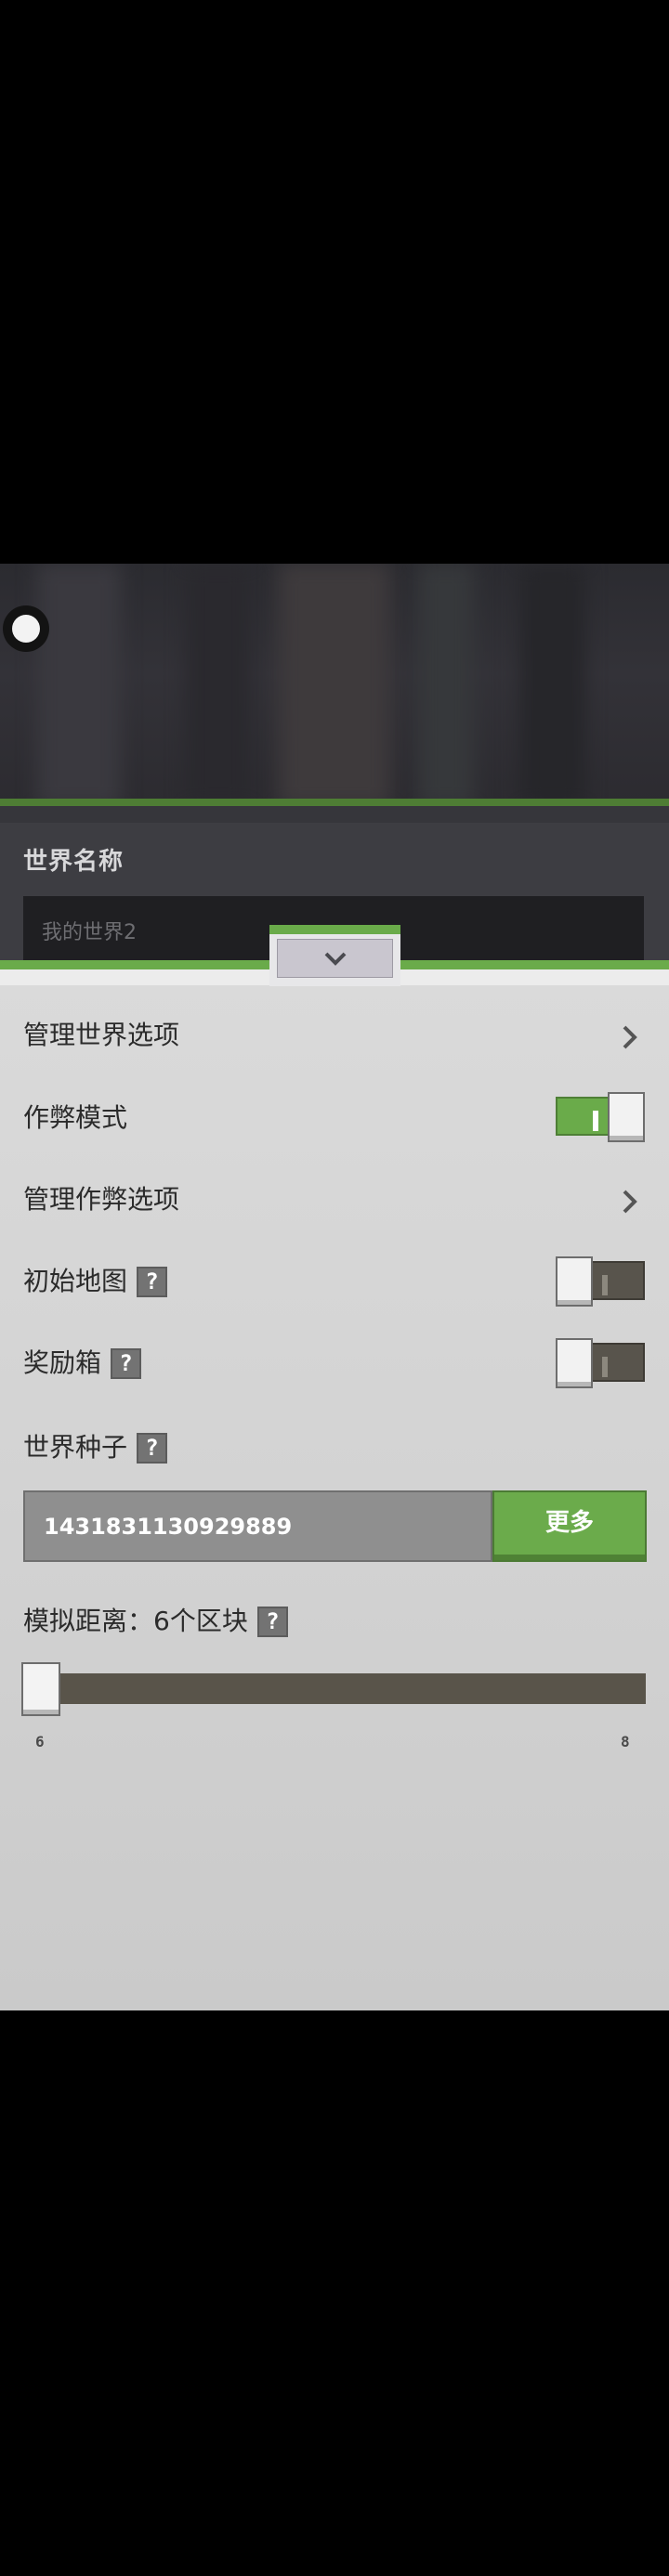 This screenshot has width=669, height=2576. I want to click on world-preview, so click(334, 685).